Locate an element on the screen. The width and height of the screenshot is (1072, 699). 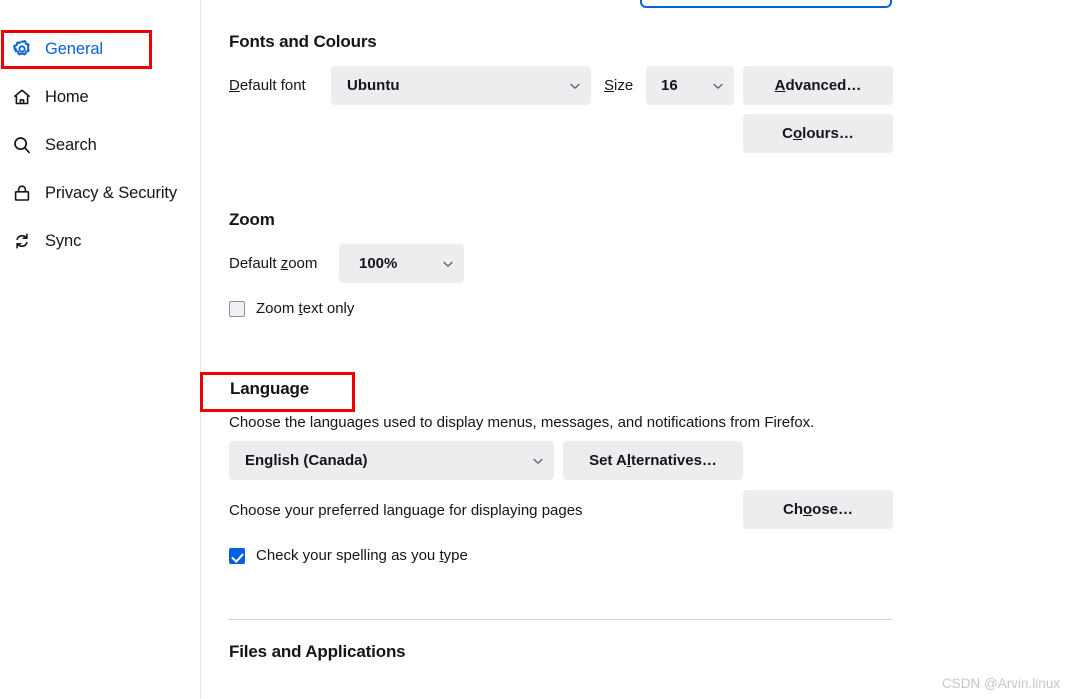
language-dropdown: English (Canada) is located at coordinates (391, 460).